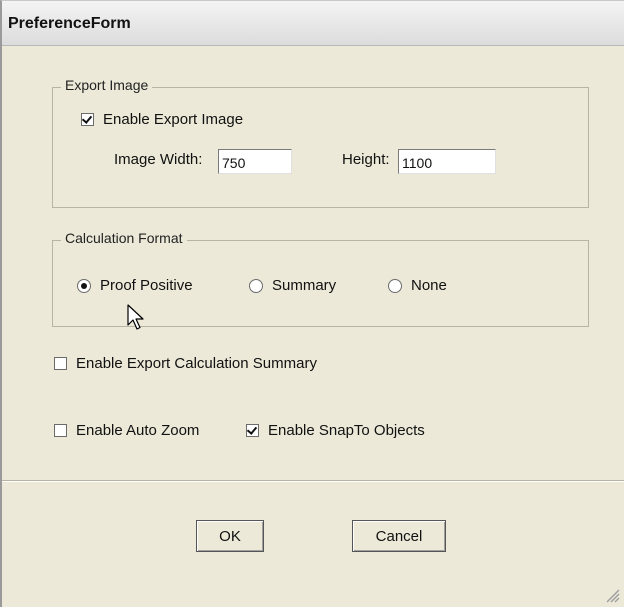 The image size is (624, 607). Describe the element at coordinates (138, 430) in the screenshot. I see `enable-auto-zoom-label: Enable Auto Zoom` at that location.